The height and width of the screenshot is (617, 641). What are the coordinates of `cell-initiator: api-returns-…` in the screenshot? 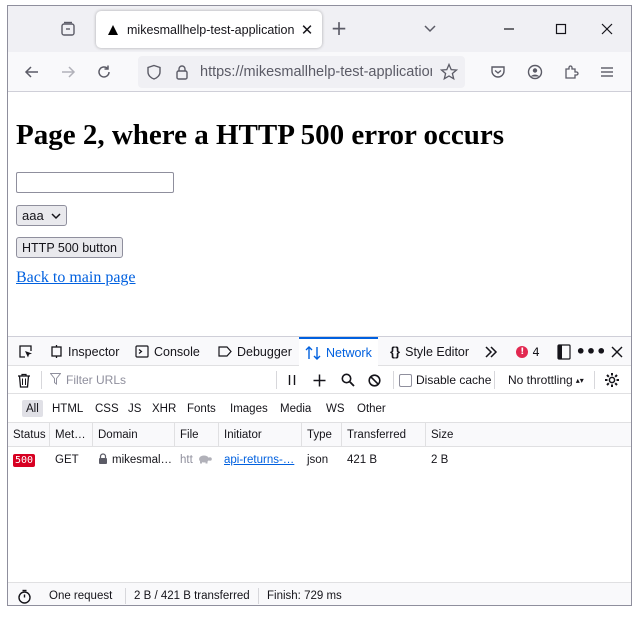 It's located at (260, 460).